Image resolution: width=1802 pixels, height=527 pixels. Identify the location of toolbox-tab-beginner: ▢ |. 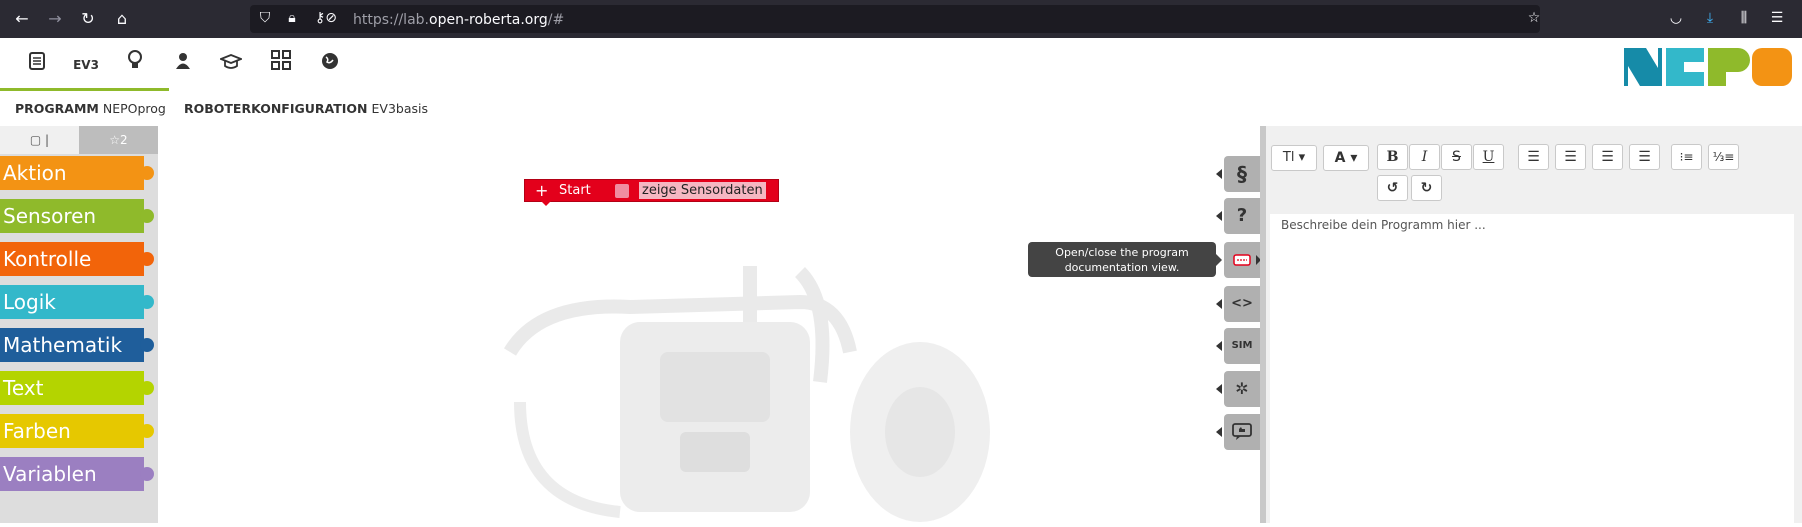
(39, 140).